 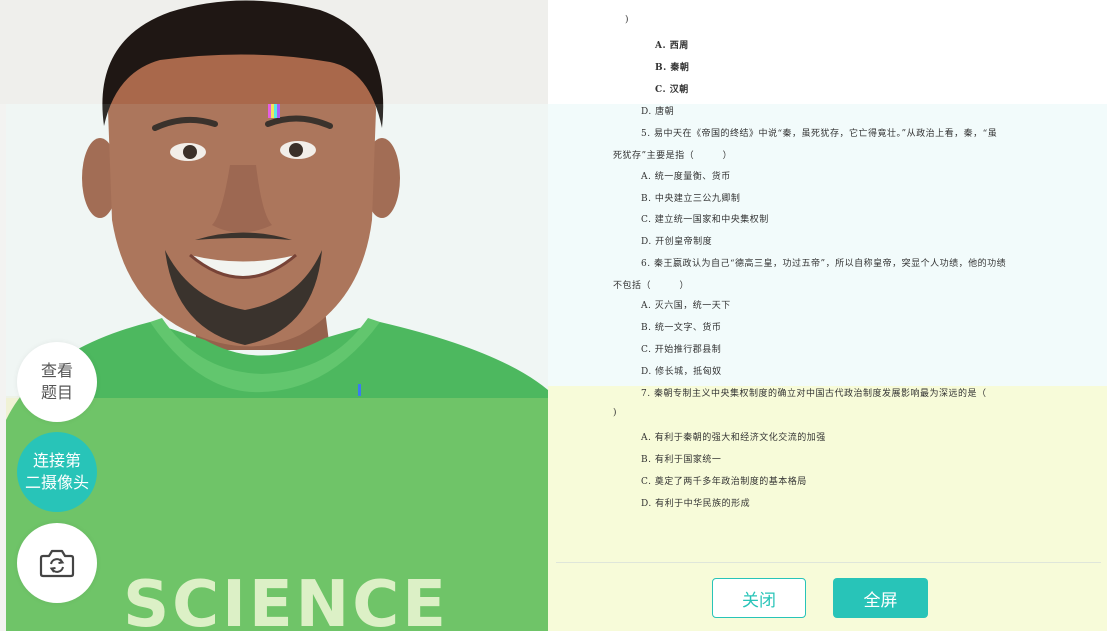 I want to click on view-question-button: 查看 题目, so click(x=57, y=382).